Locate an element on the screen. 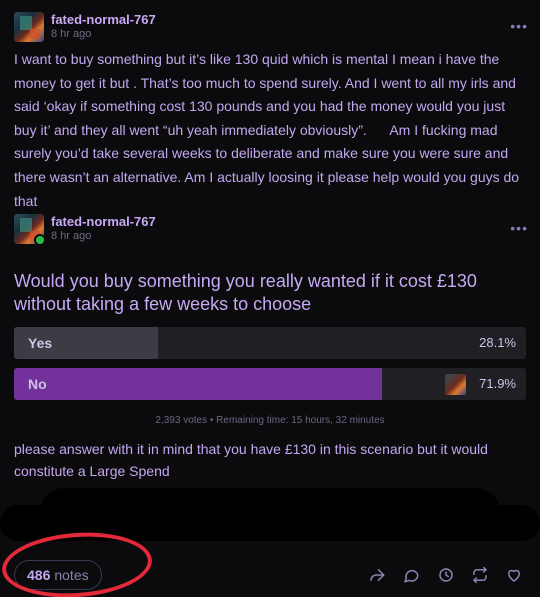 This screenshot has width=540, height=597. post1-header: fated-normal-767 8 hr ago is located at coordinates (85, 27).